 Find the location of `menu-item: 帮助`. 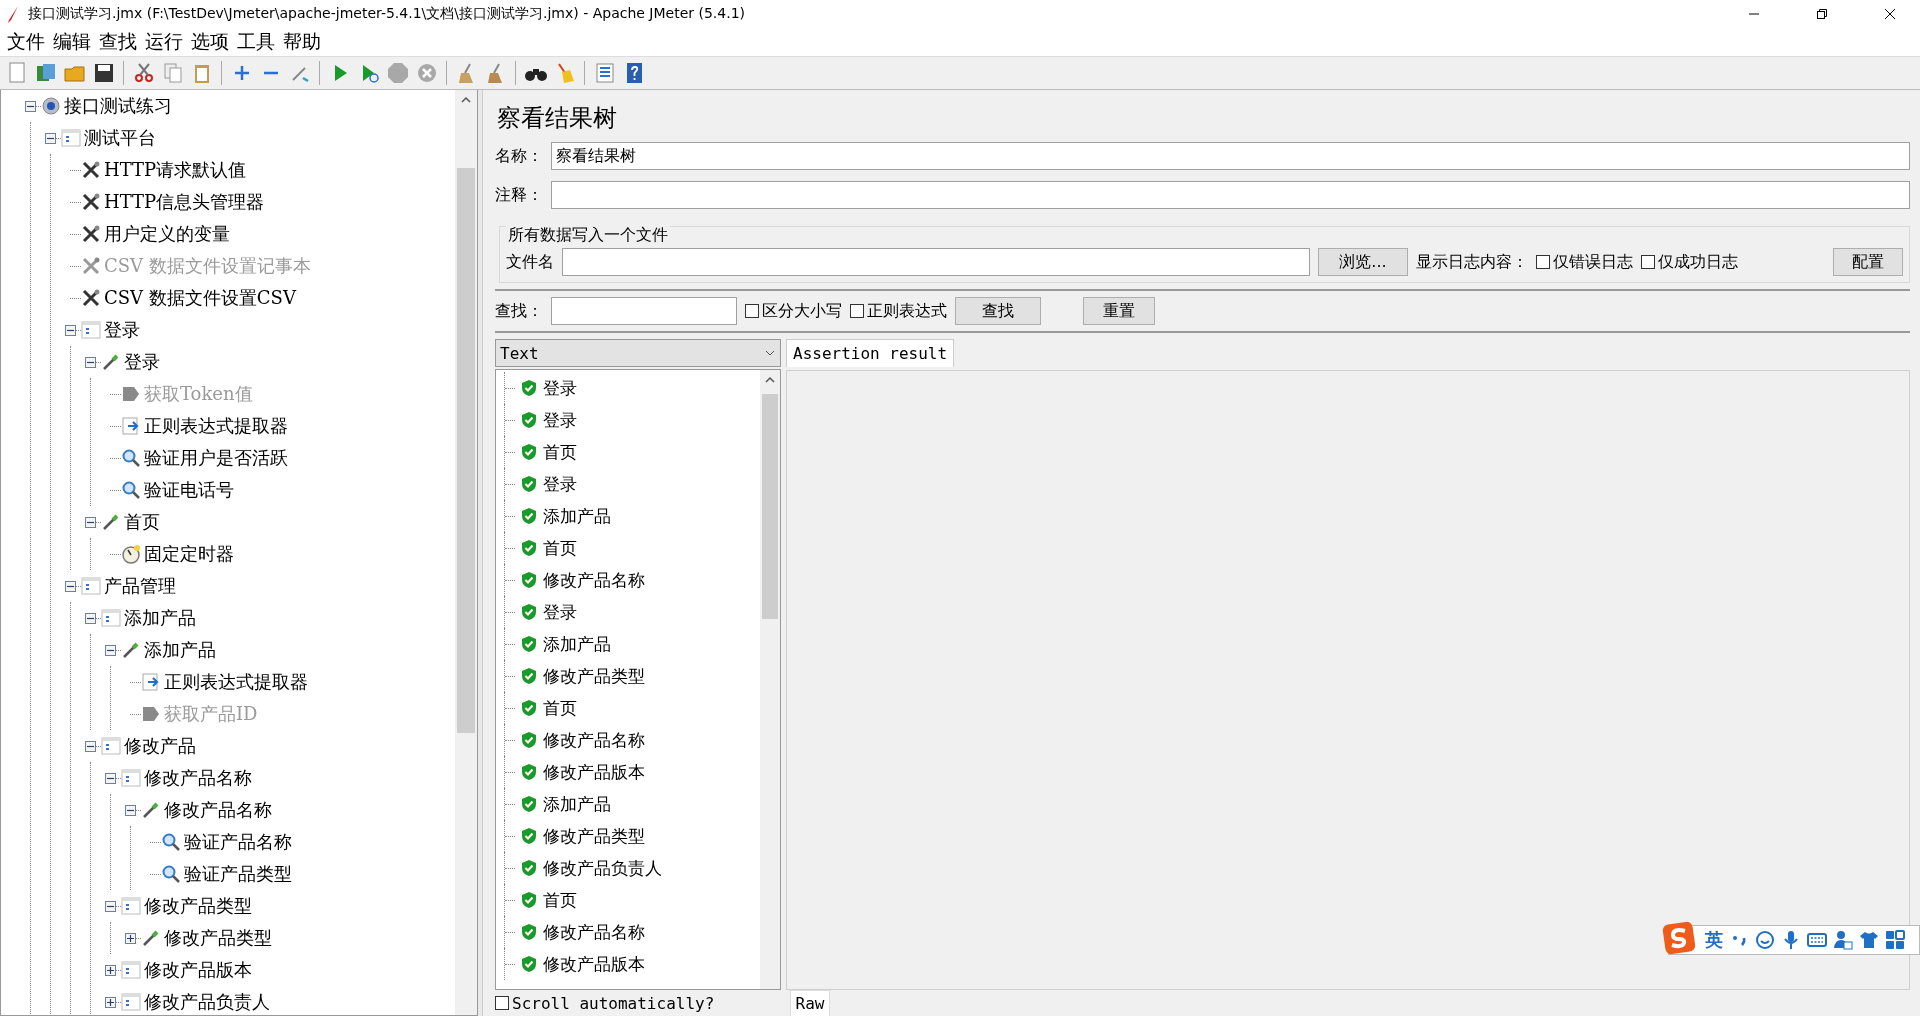

menu-item: 帮助 is located at coordinates (302, 42).